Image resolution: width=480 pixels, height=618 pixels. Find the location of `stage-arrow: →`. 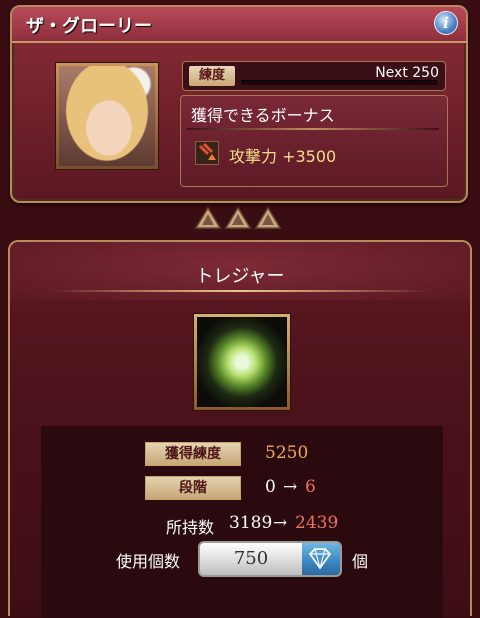

stage-arrow: → is located at coordinates (290, 487).